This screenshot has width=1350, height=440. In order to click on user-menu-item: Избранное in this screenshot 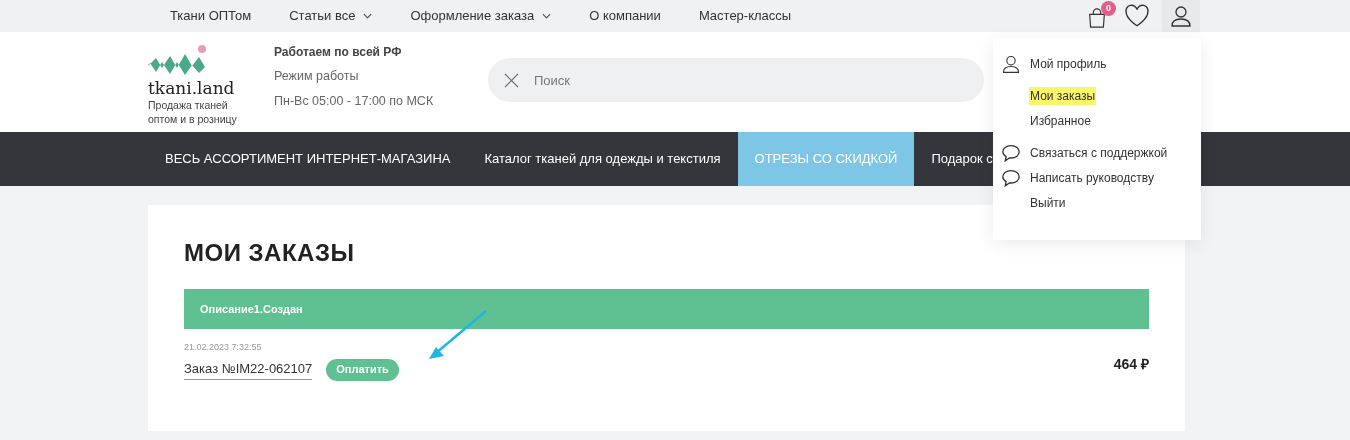, I will do `click(1060, 121)`.